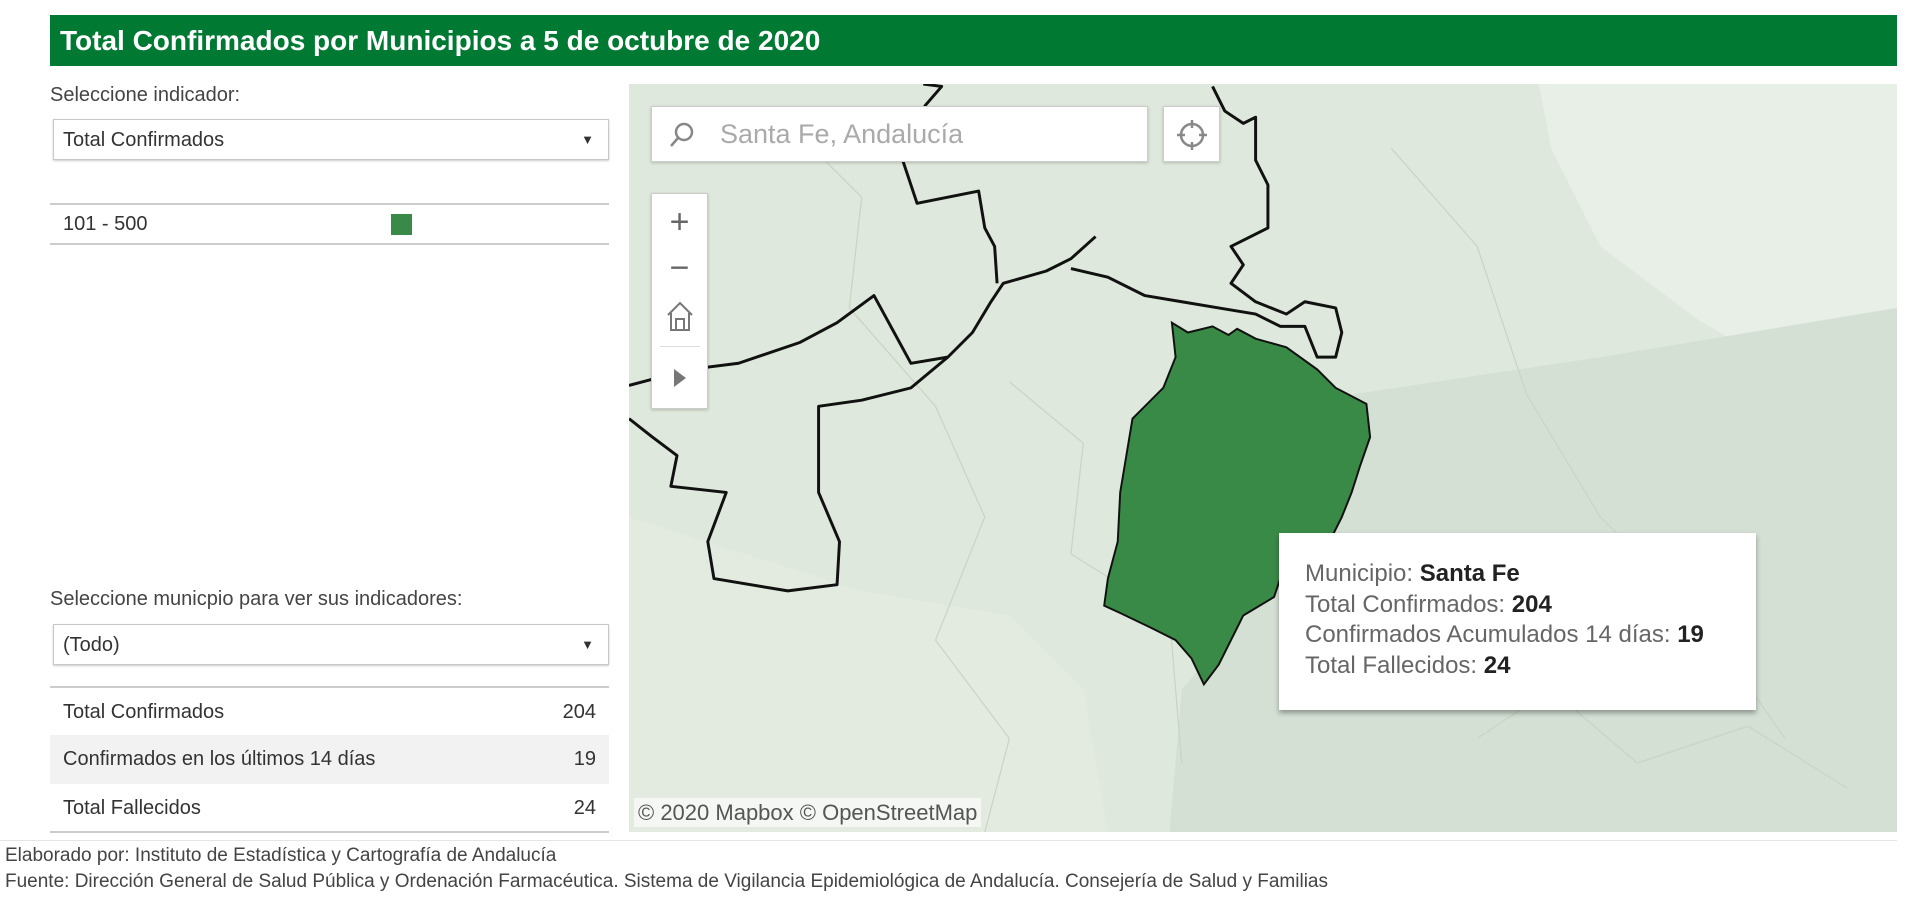 The width and height of the screenshot is (1920, 900). Describe the element at coordinates (132, 808) in the screenshot. I see `stat-label: Total Fallecidos` at that location.